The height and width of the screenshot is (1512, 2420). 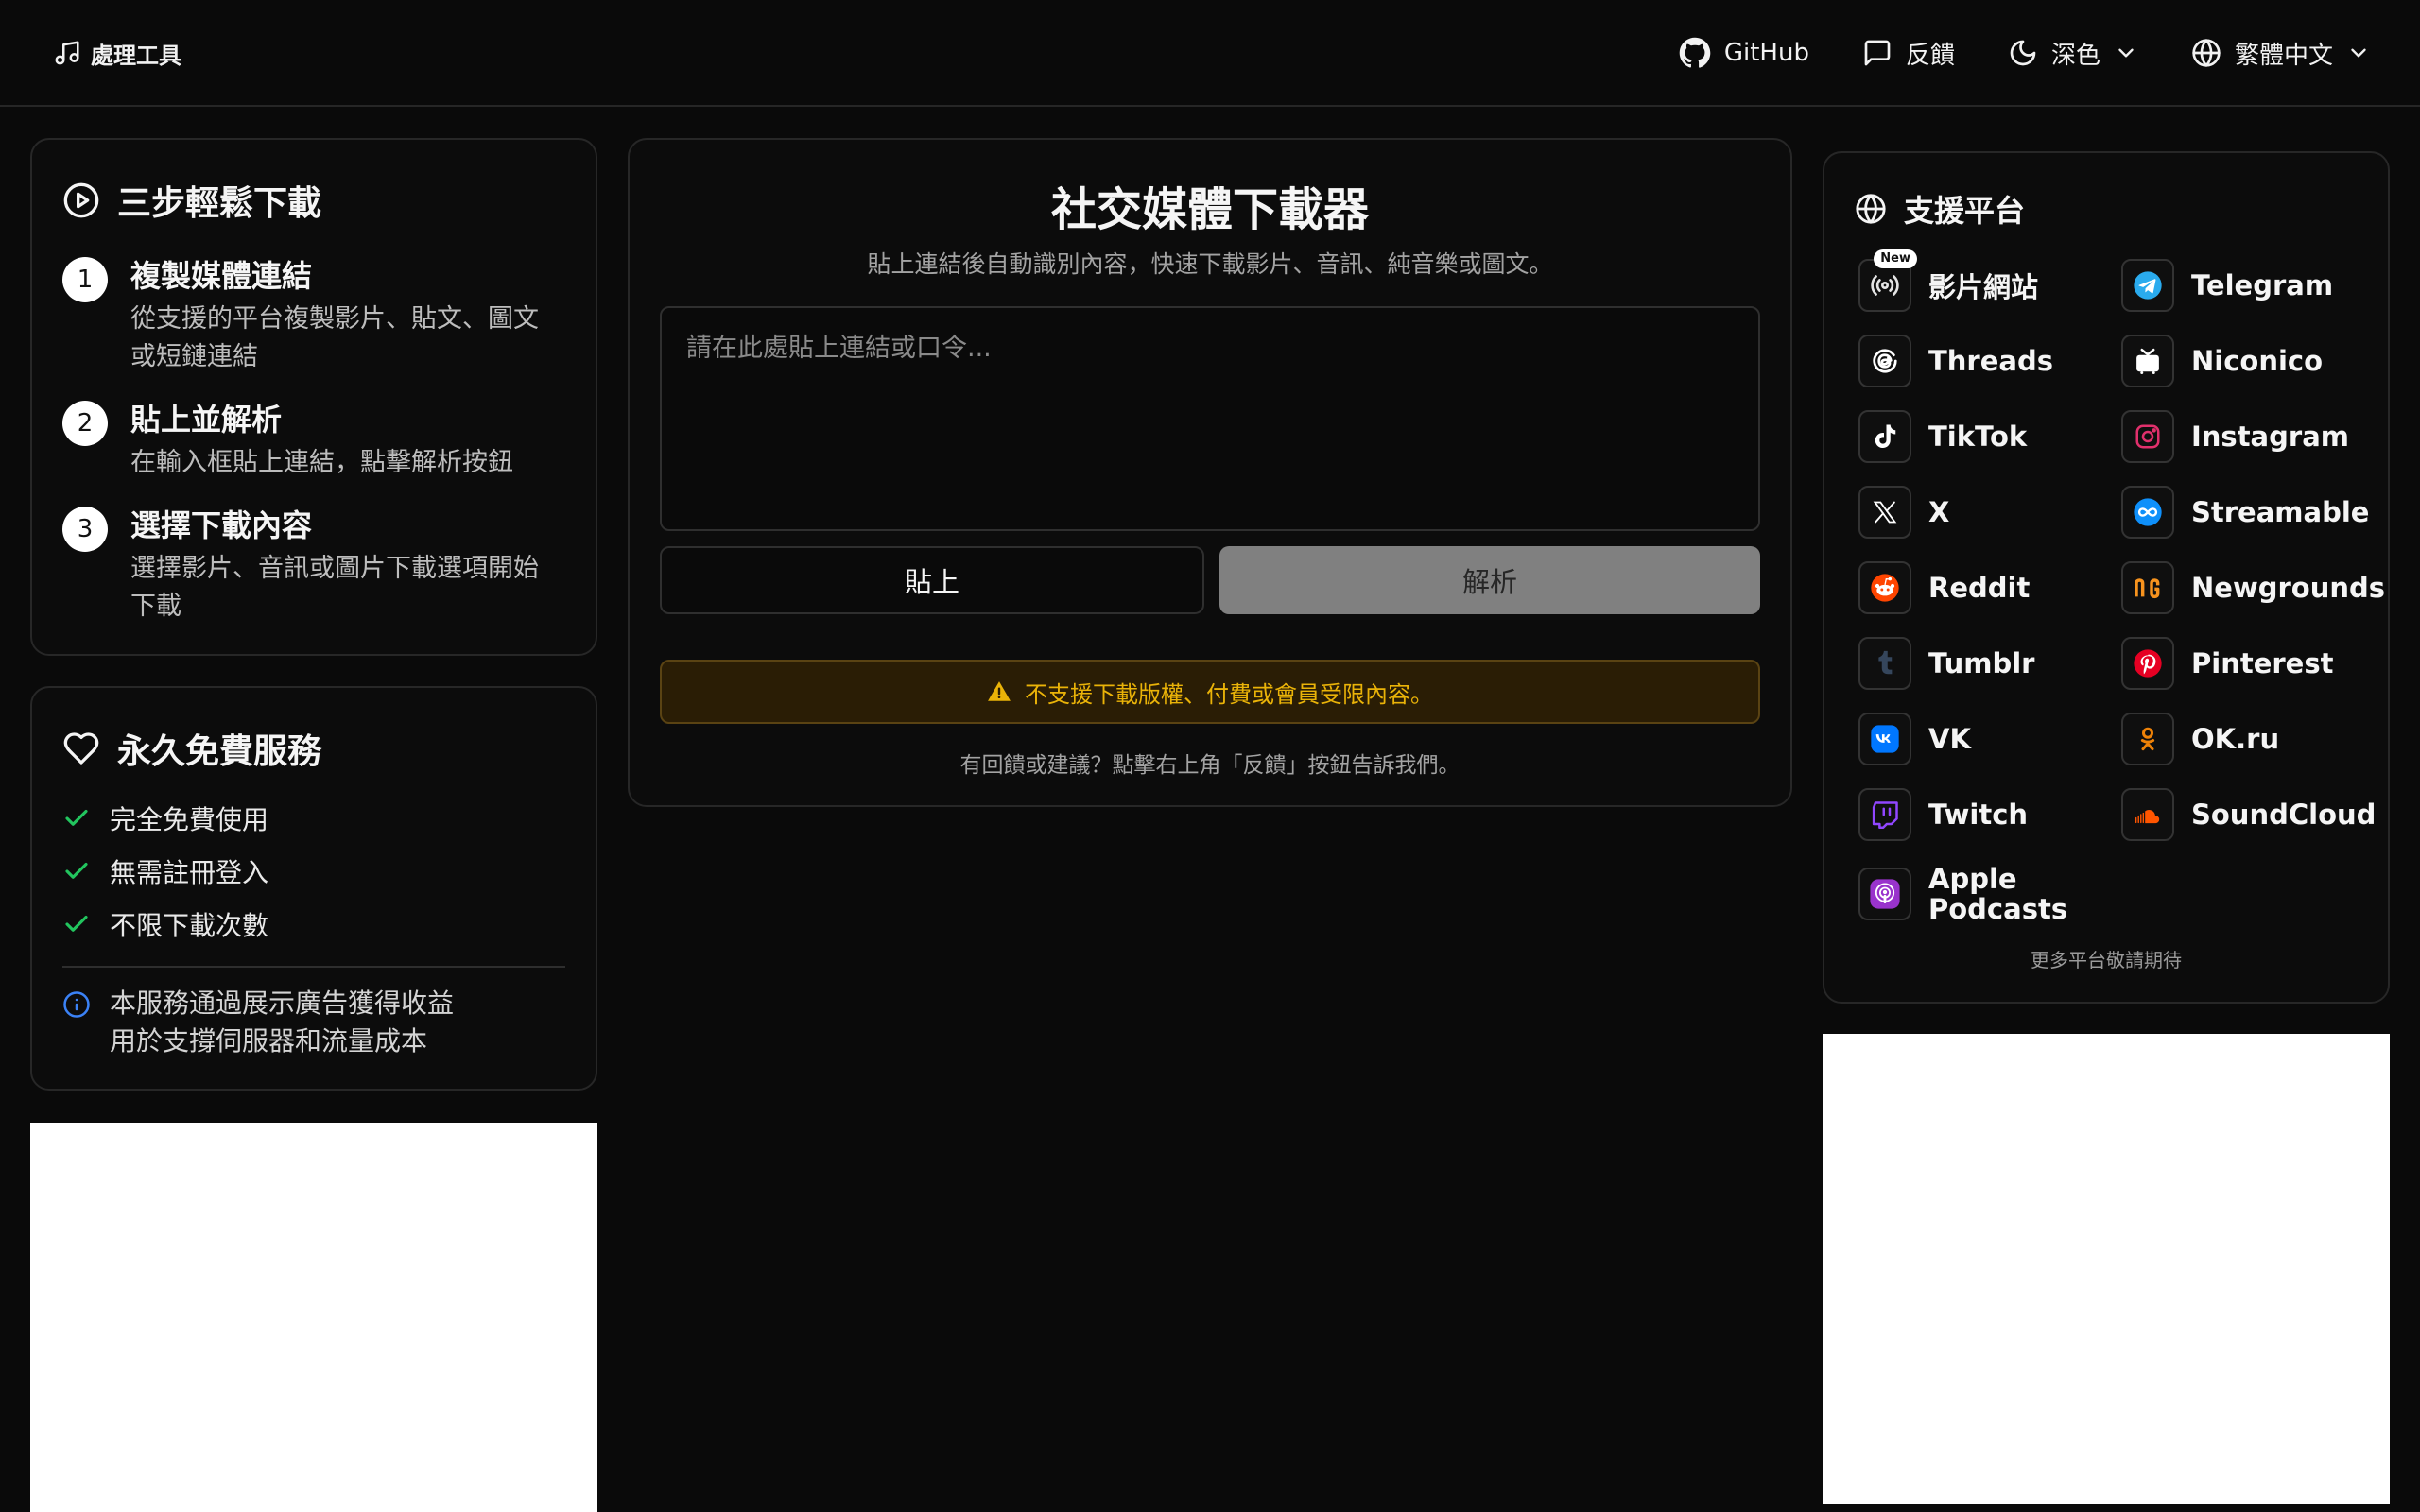 What do you see at coordinates (189, 872) in the screenshot?
I see `free-item-label: 無需註冊登入` at bounding box center [189, 872].